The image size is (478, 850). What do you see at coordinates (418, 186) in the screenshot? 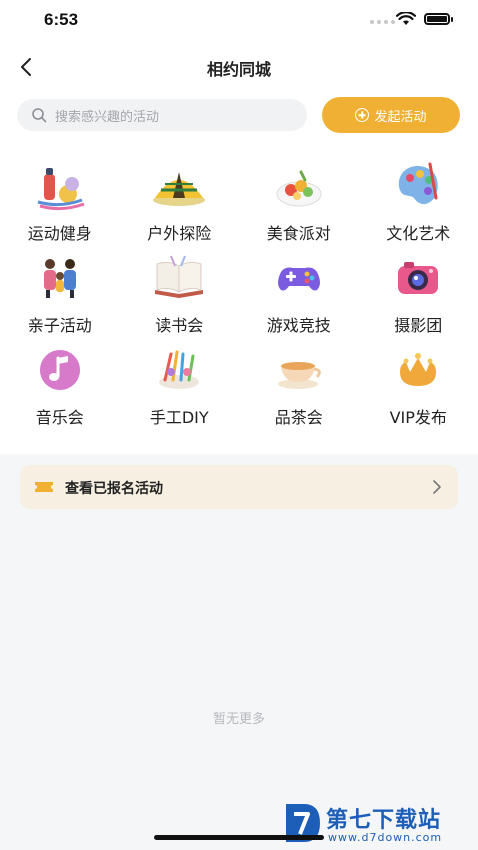
I see `palette-icon` at bounding box center [418, 186].